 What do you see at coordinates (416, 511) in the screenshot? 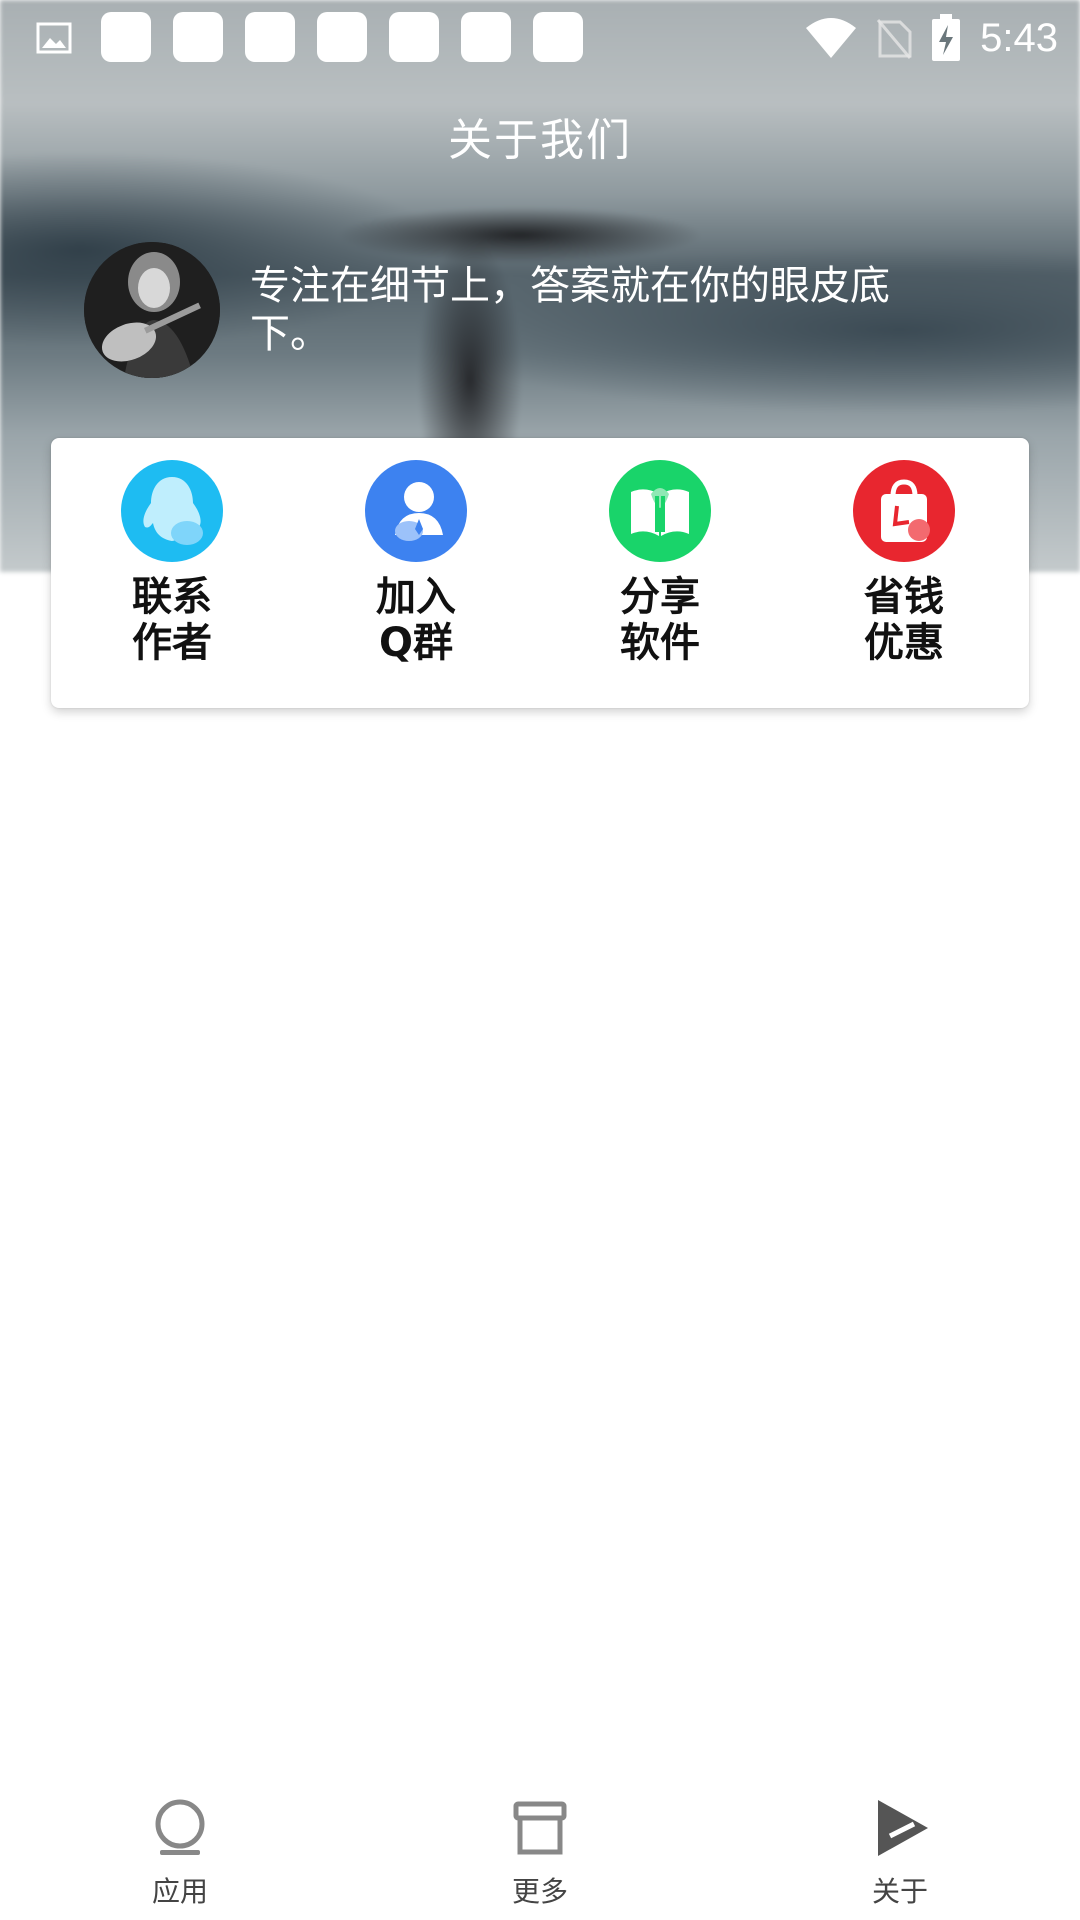
I see `user-group-icon` at bounding box center [416, 511].